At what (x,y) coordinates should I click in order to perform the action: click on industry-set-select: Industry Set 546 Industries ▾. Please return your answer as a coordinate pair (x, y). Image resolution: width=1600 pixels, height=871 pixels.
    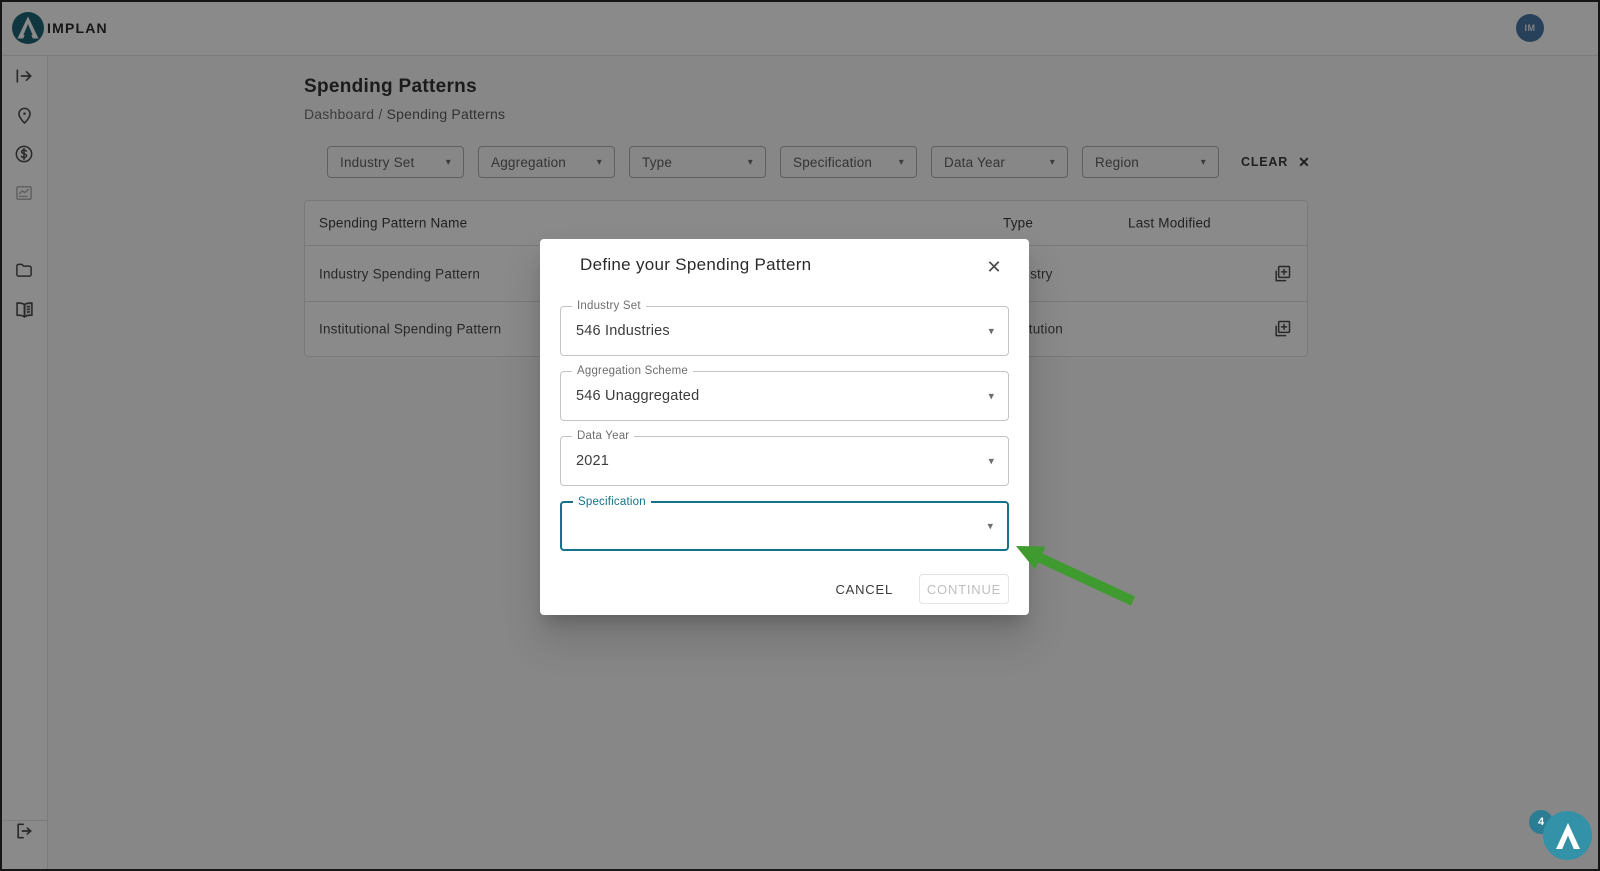
    Looking at the image, I should click on (784, 328).